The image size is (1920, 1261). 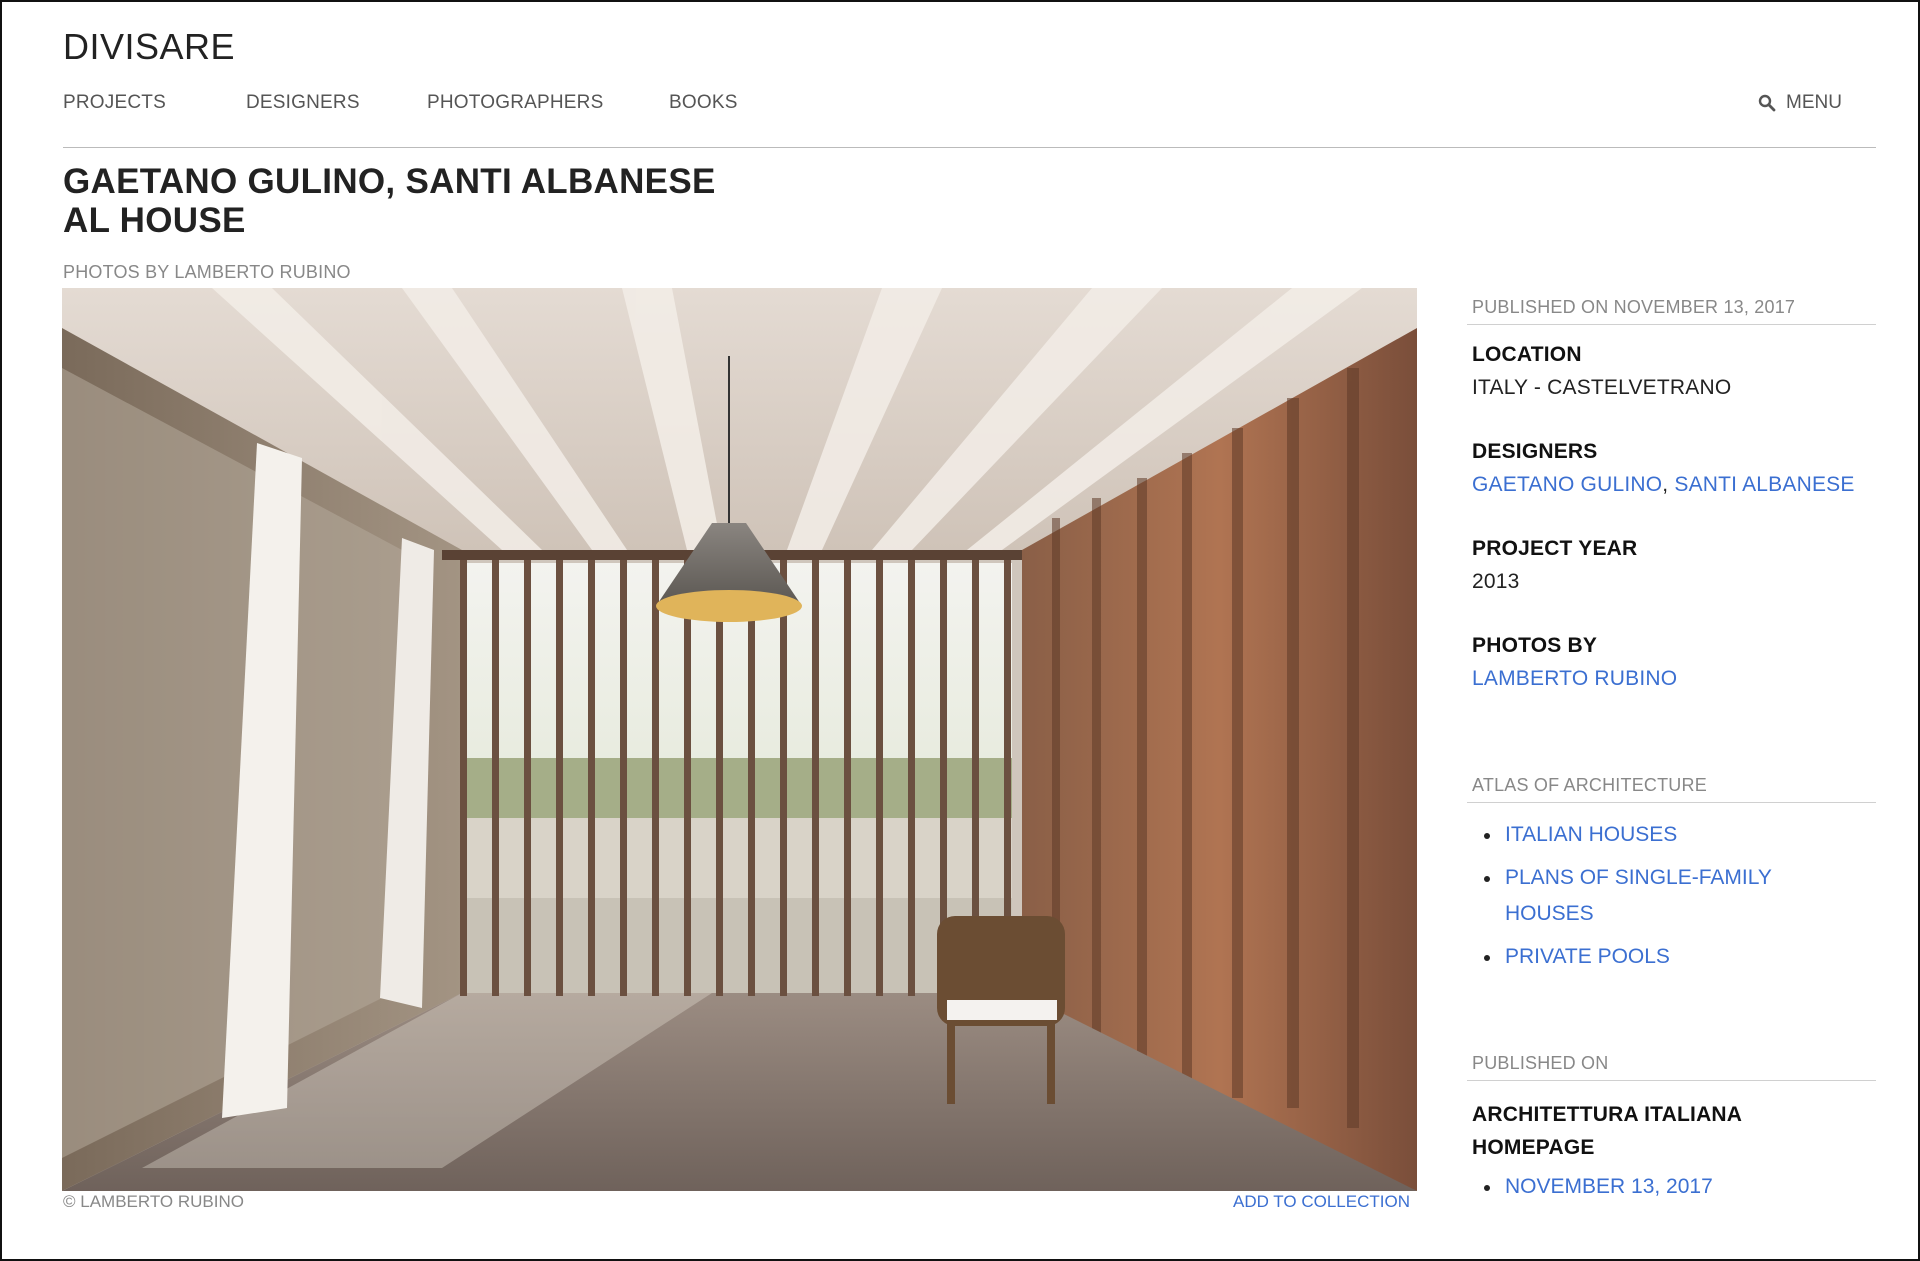 What do you see at coordinates (1533, 1147) in the screenshot?
I see `publication-name-line: HOMEPAGE` at bounding box center [1533, 1147].